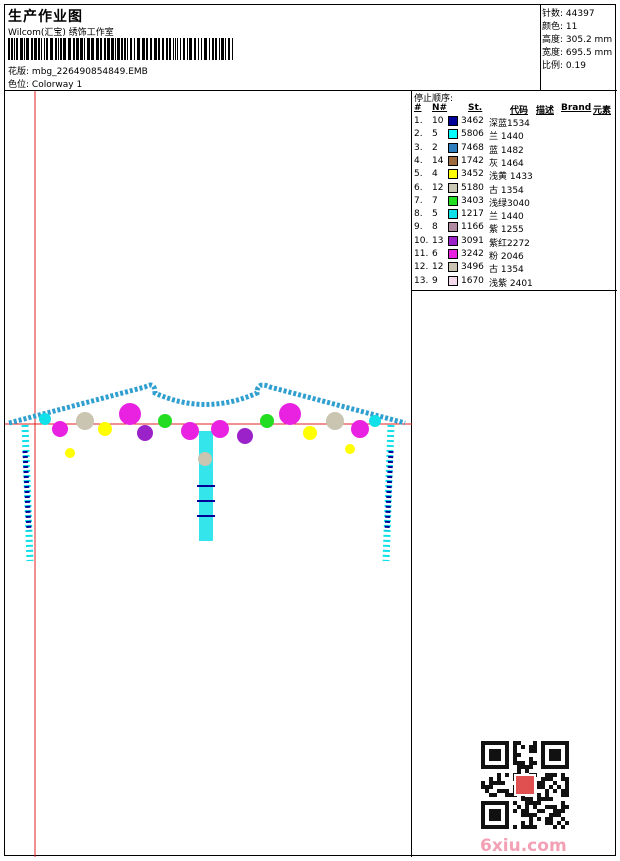  What do you see at coordinates (472, 147) in the screenshot?
I see `row-stitches: 7468` at bounding box center [472, 147].